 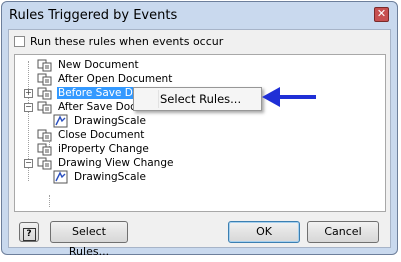 I want to click on tree-node-label: iProperty Change, so click(x=103, y=149).